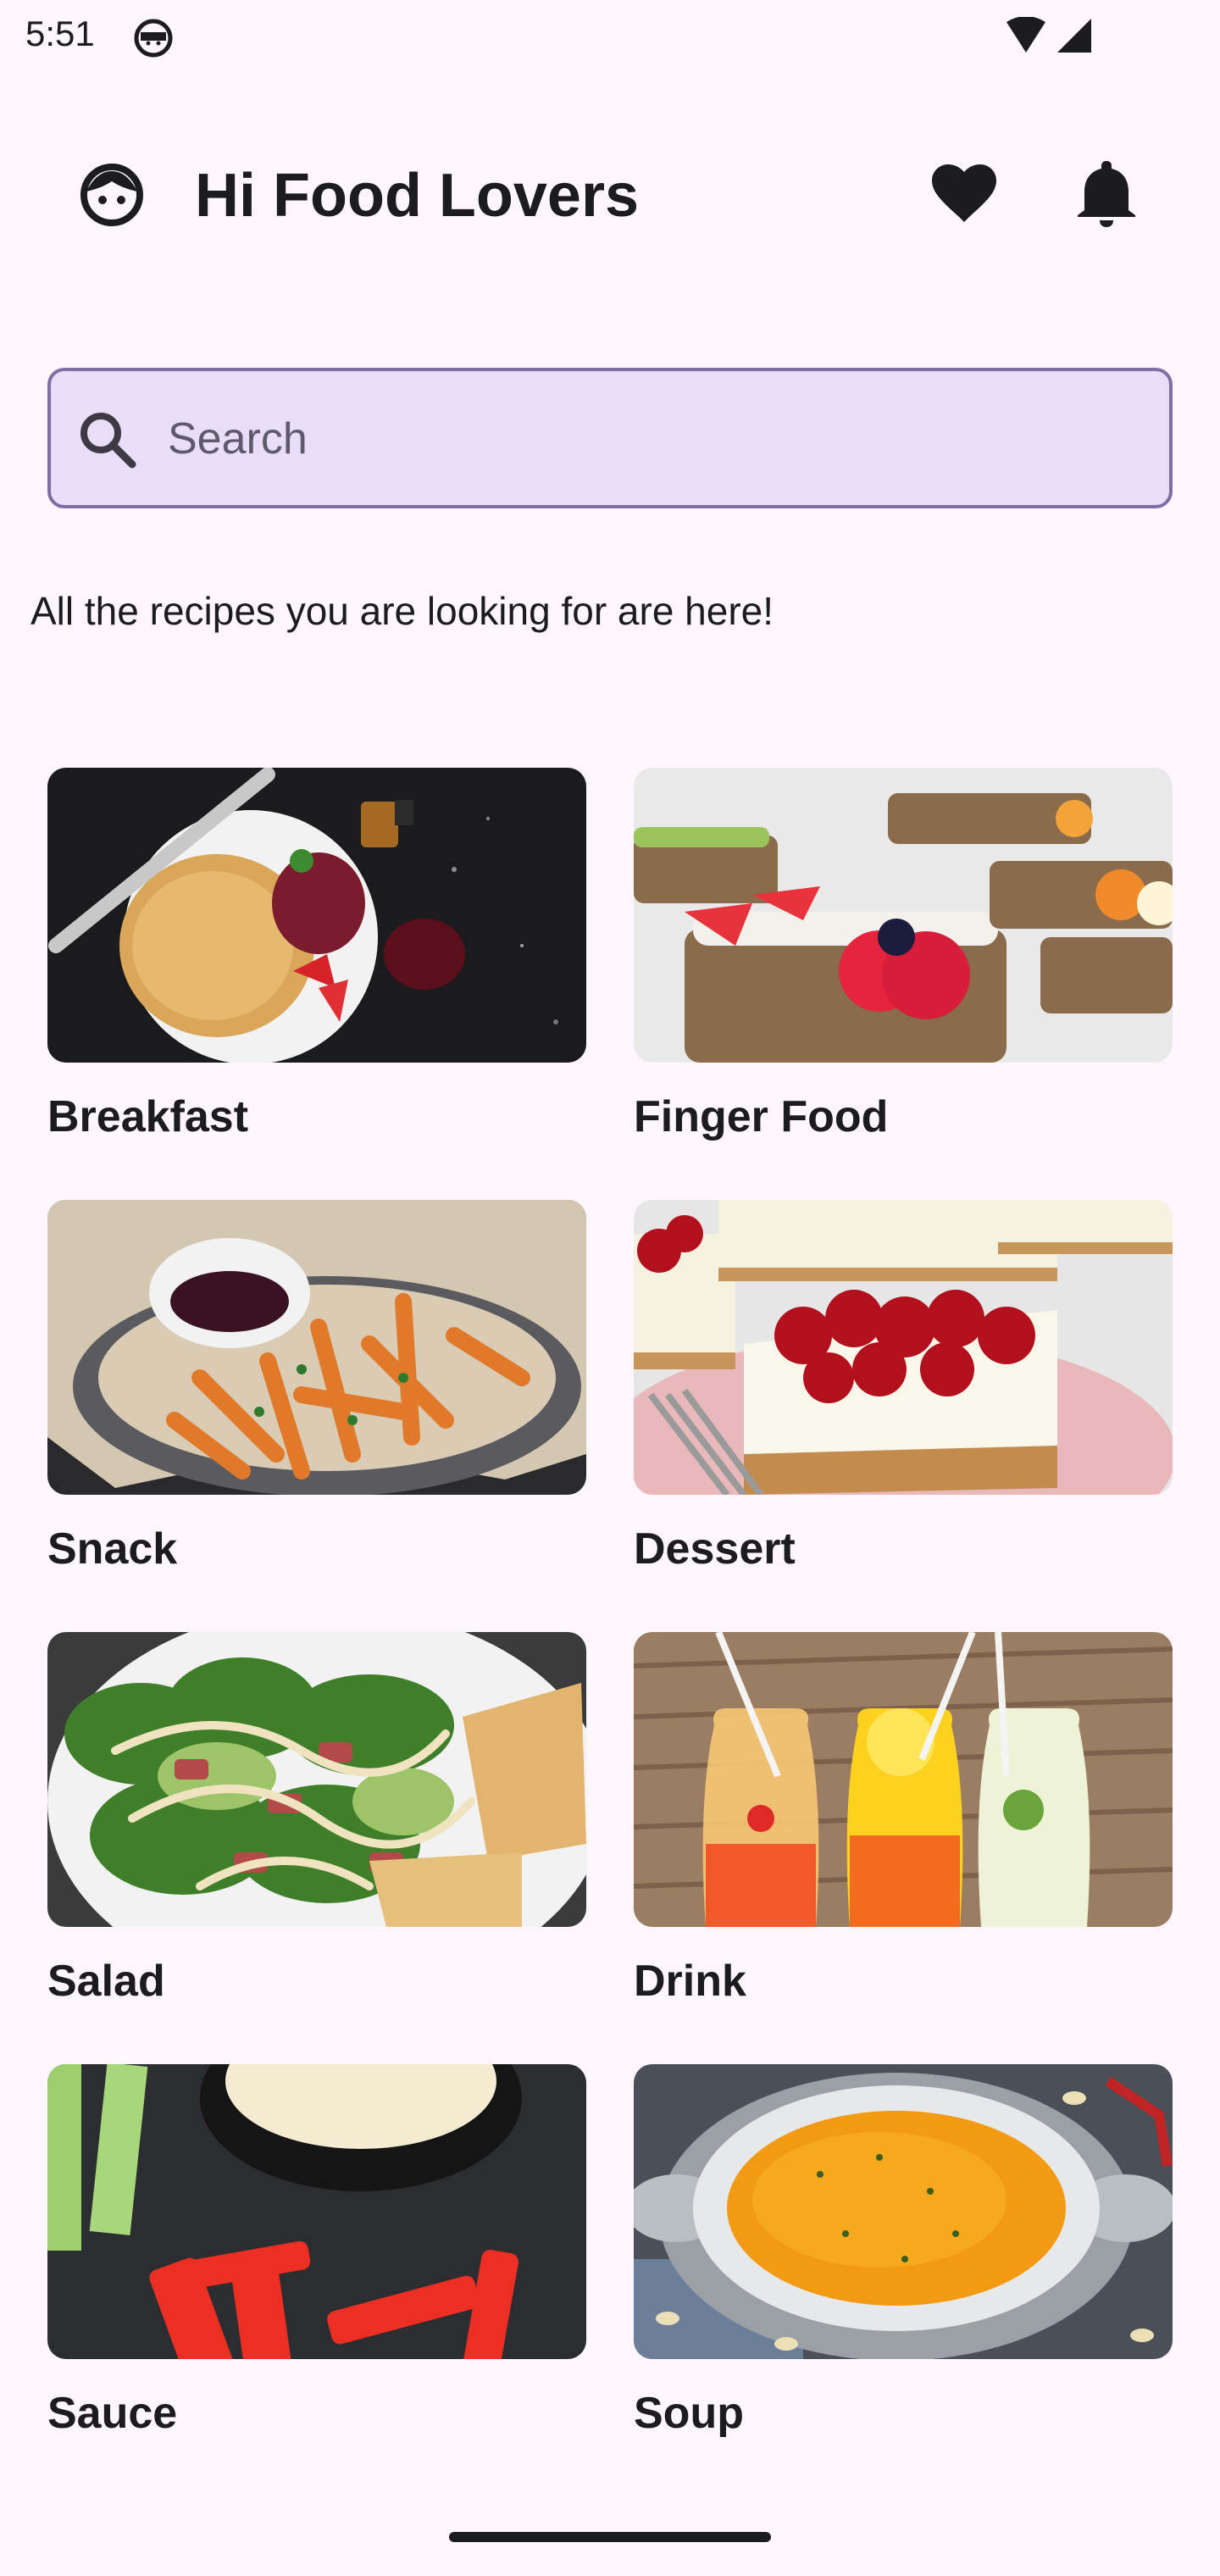 This screenshot has height=2576, width=1220. I want to click on category-card-dessert: Dessert, so click(903, 1416).